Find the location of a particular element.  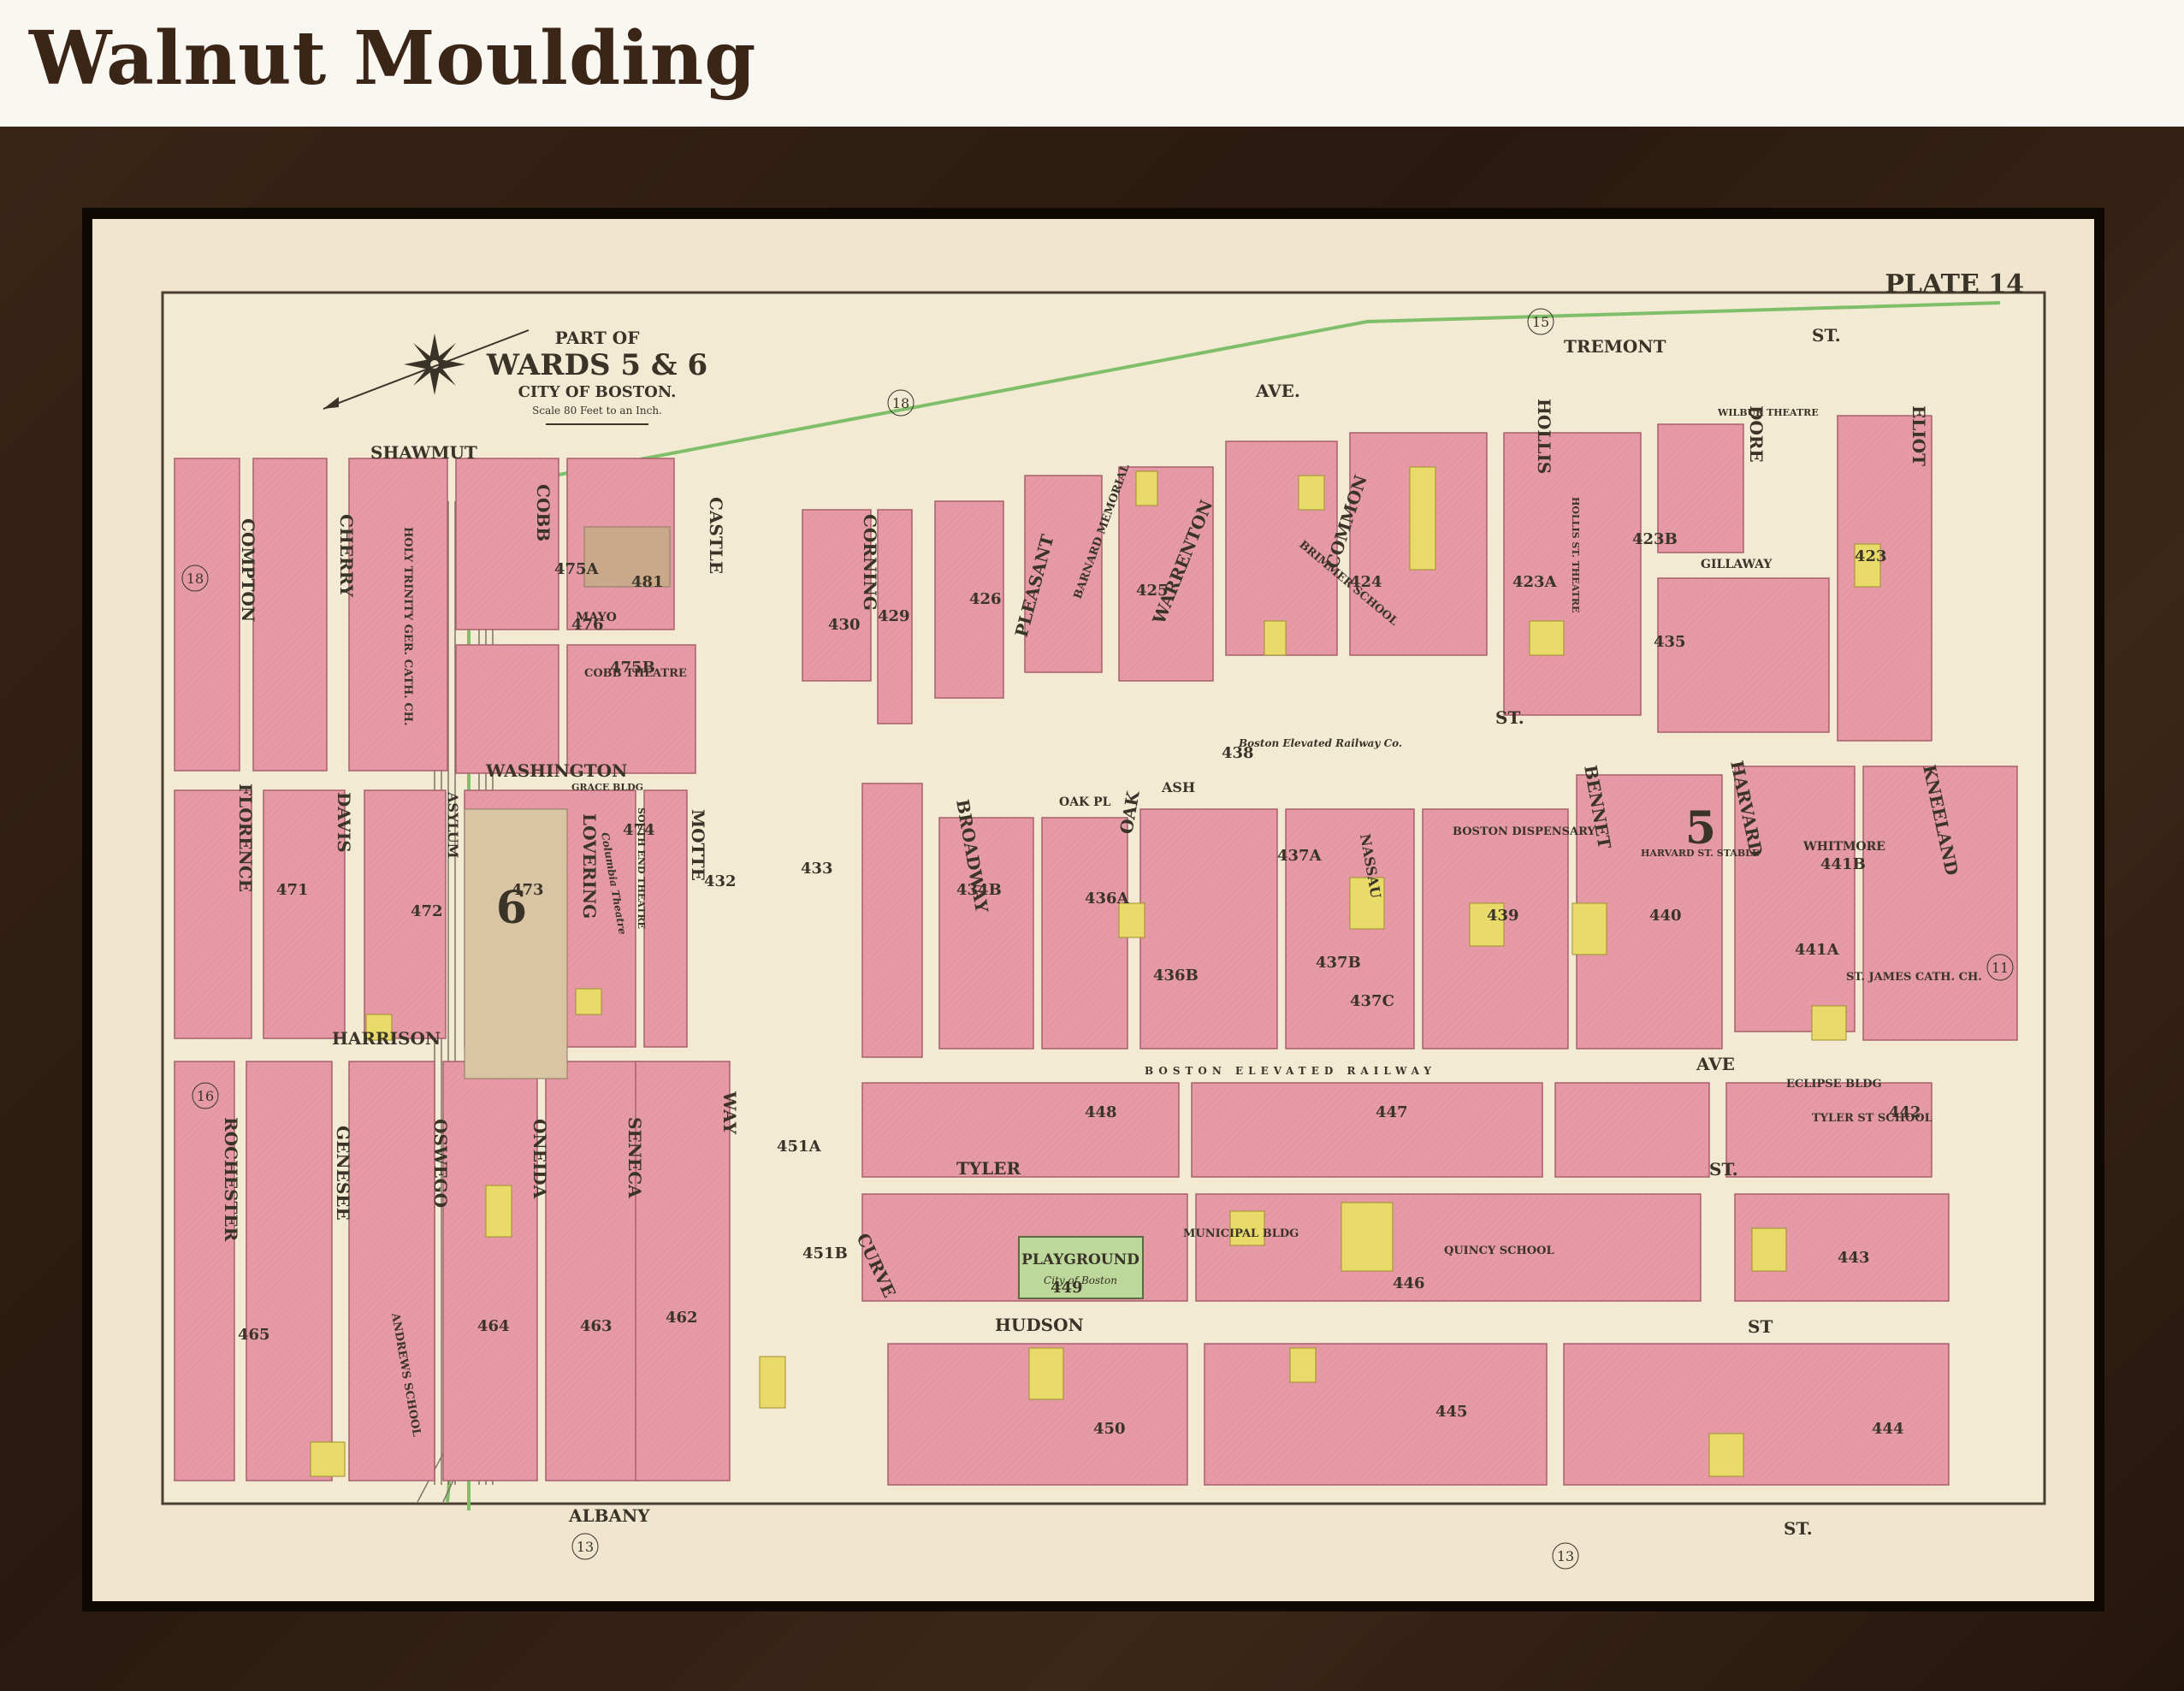

block-number: 438 is located at coordinates (1238, 753).